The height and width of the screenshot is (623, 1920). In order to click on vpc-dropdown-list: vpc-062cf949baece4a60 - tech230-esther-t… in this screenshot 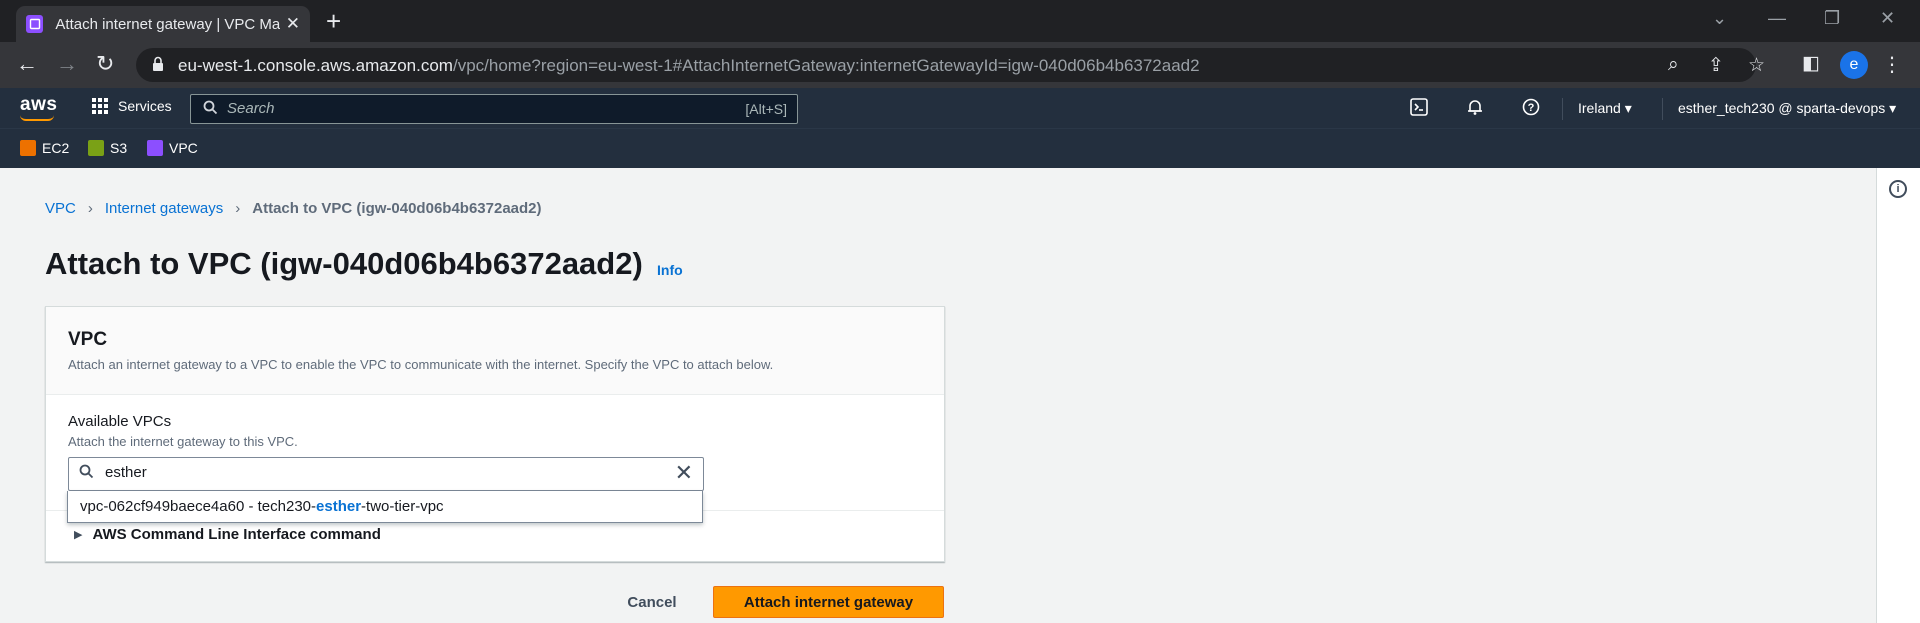, I will do `click(385, 507)`.